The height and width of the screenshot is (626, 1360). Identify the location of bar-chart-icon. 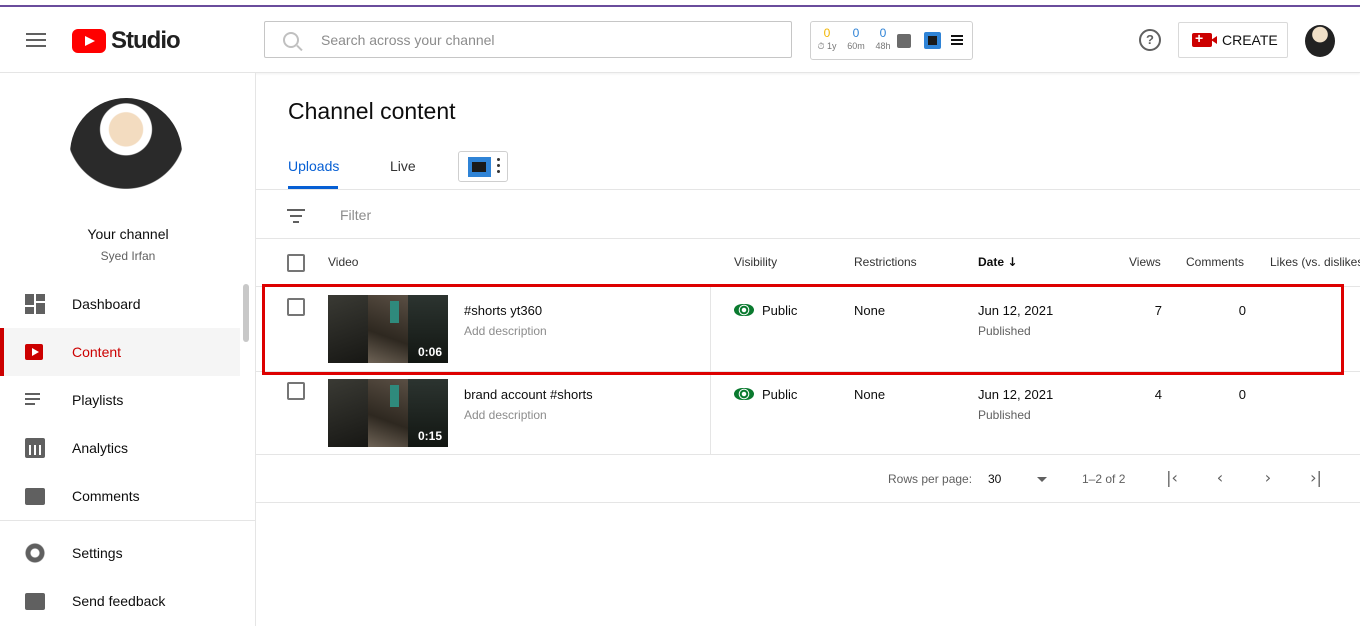
(904, 41).